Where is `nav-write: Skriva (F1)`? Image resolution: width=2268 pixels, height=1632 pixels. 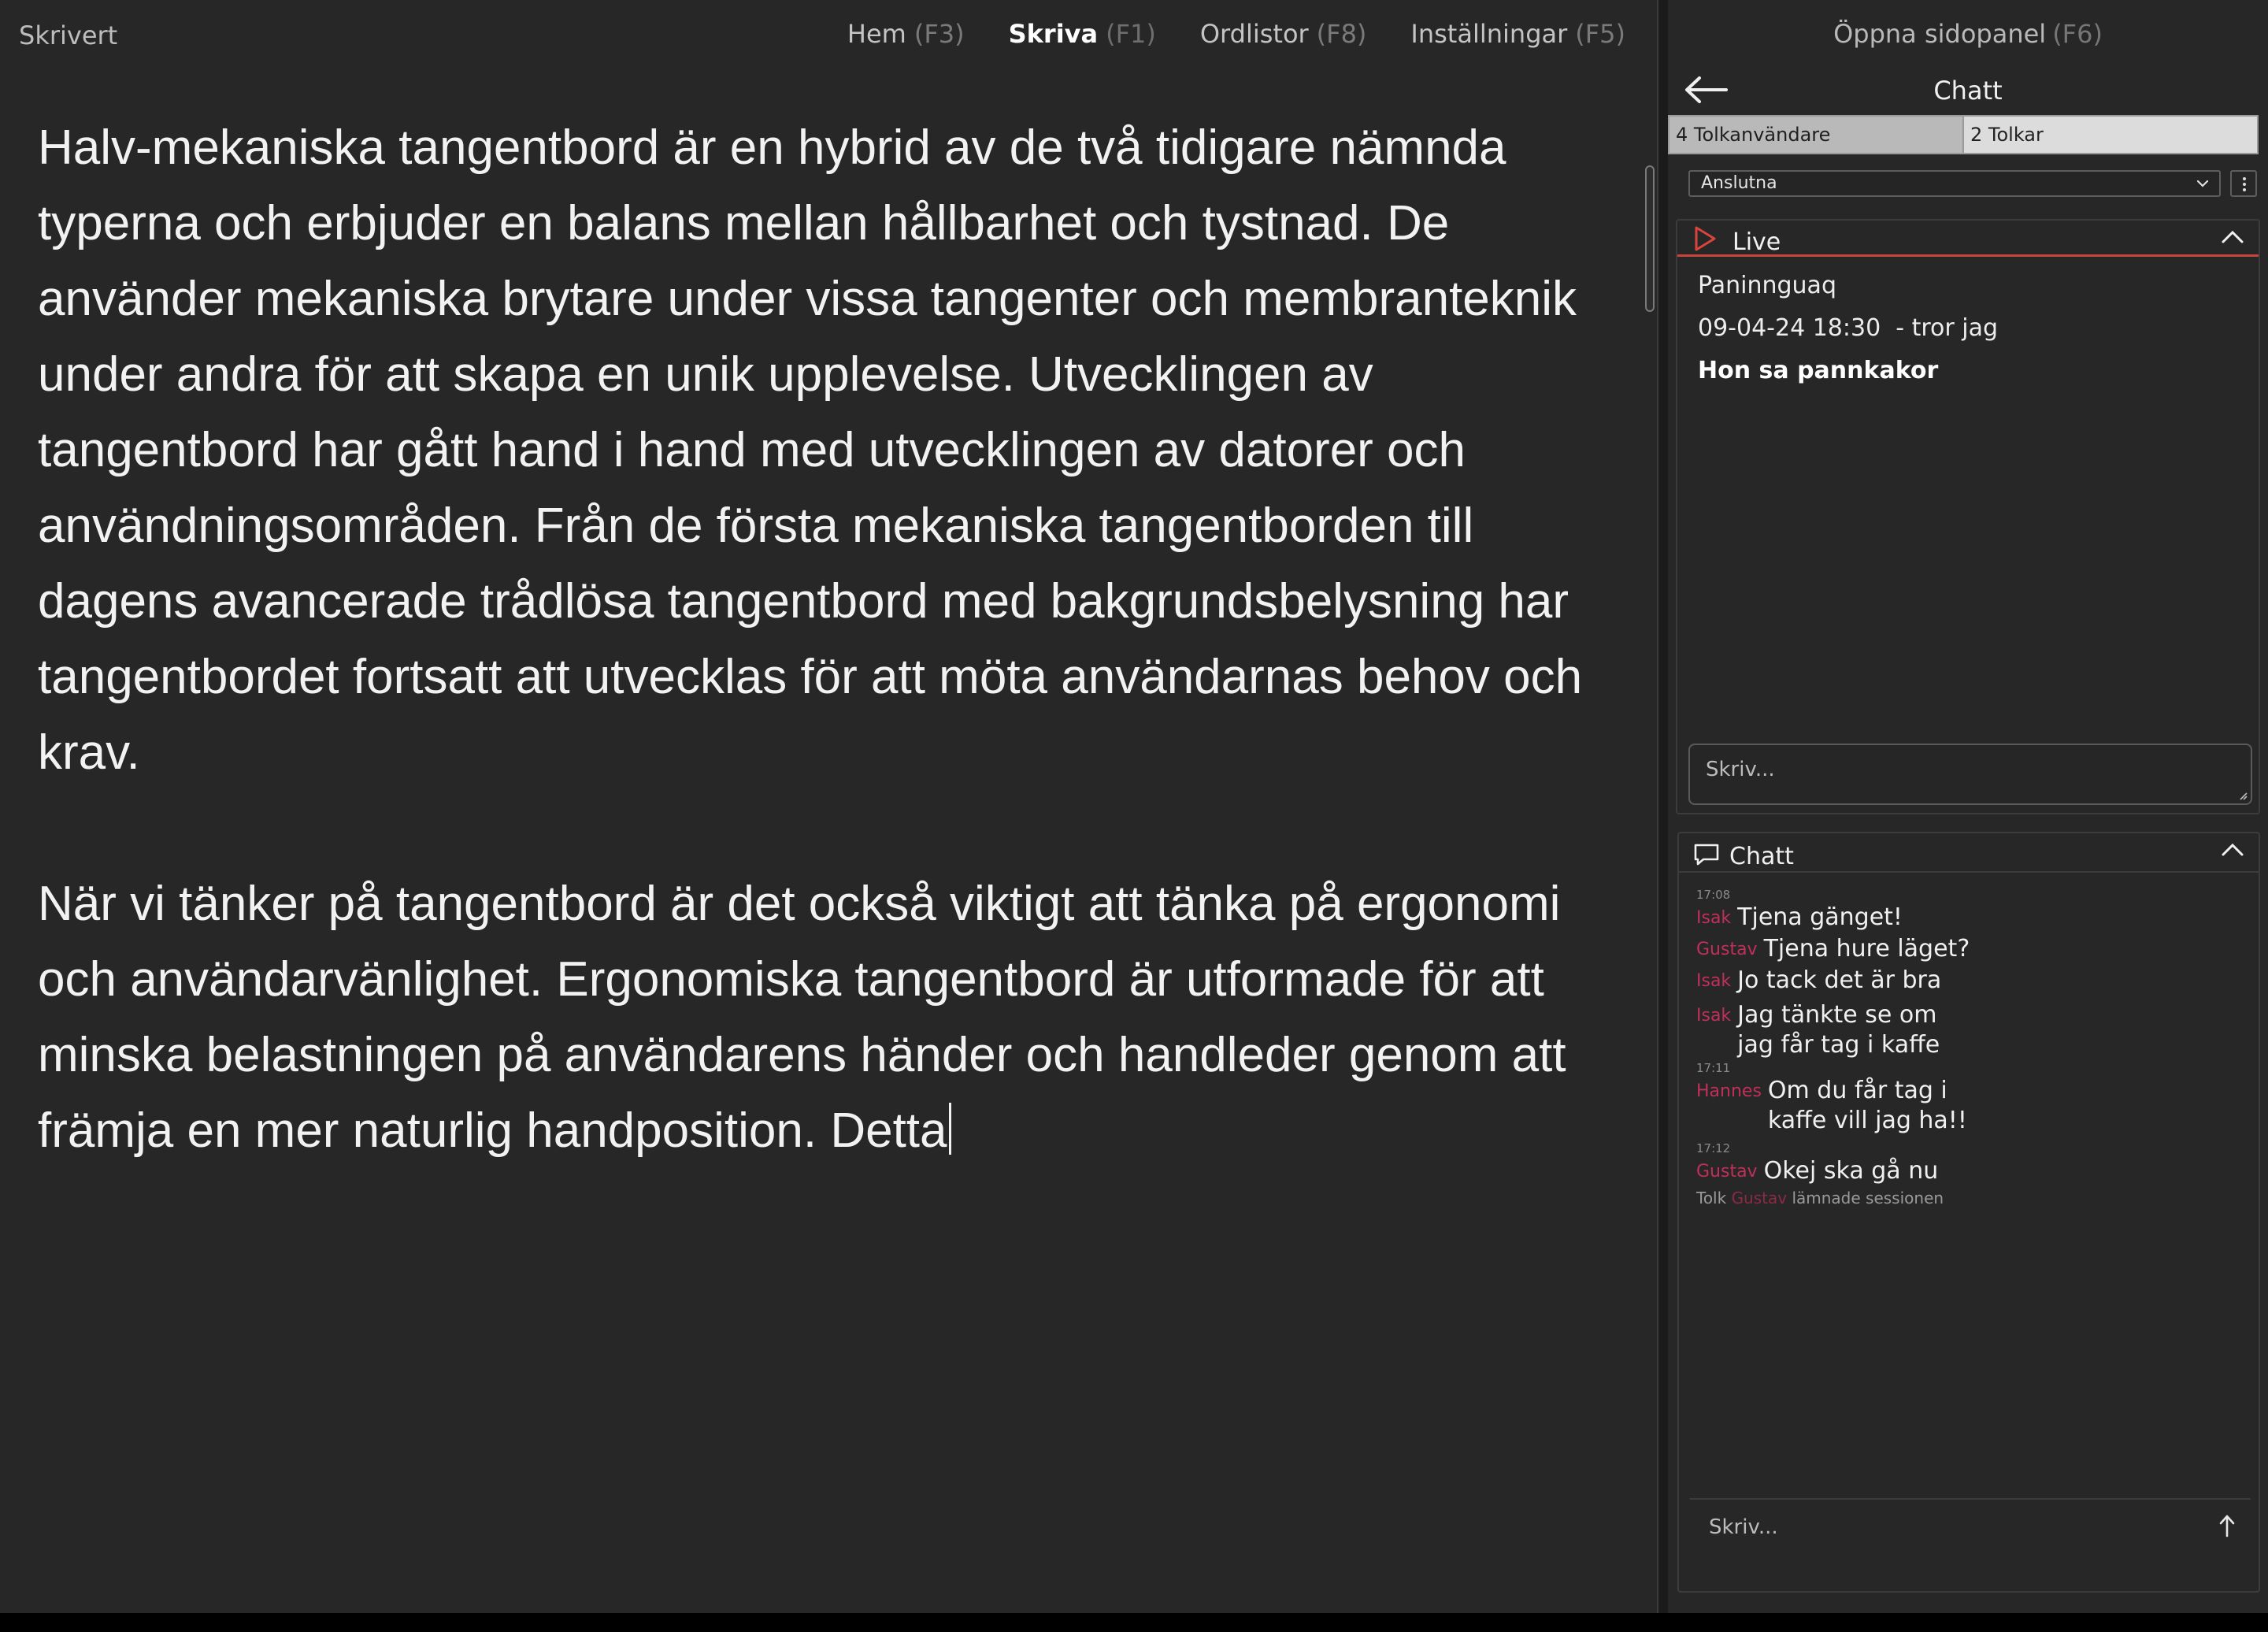
nav-write: Skriva (F1) is located at coordinates (1082, 34).